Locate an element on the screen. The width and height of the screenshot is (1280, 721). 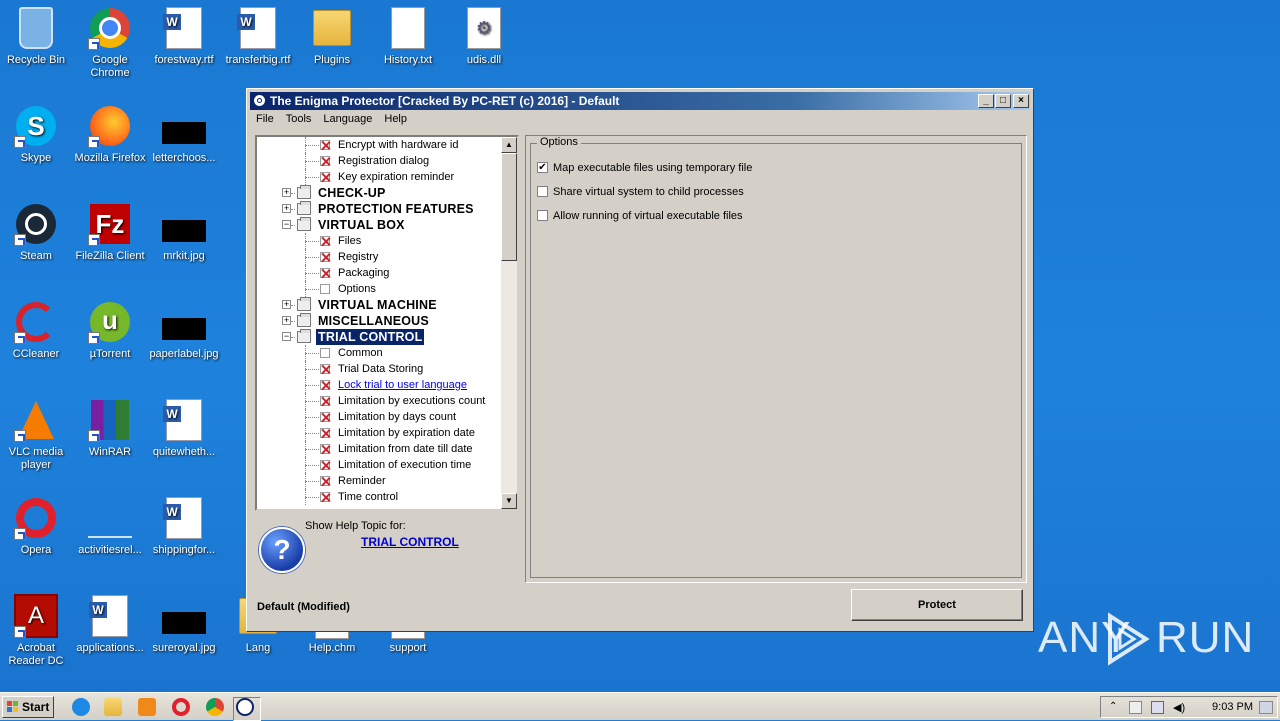
desktop-icon: mrkit.jpg is located at coordinates (184, 232).